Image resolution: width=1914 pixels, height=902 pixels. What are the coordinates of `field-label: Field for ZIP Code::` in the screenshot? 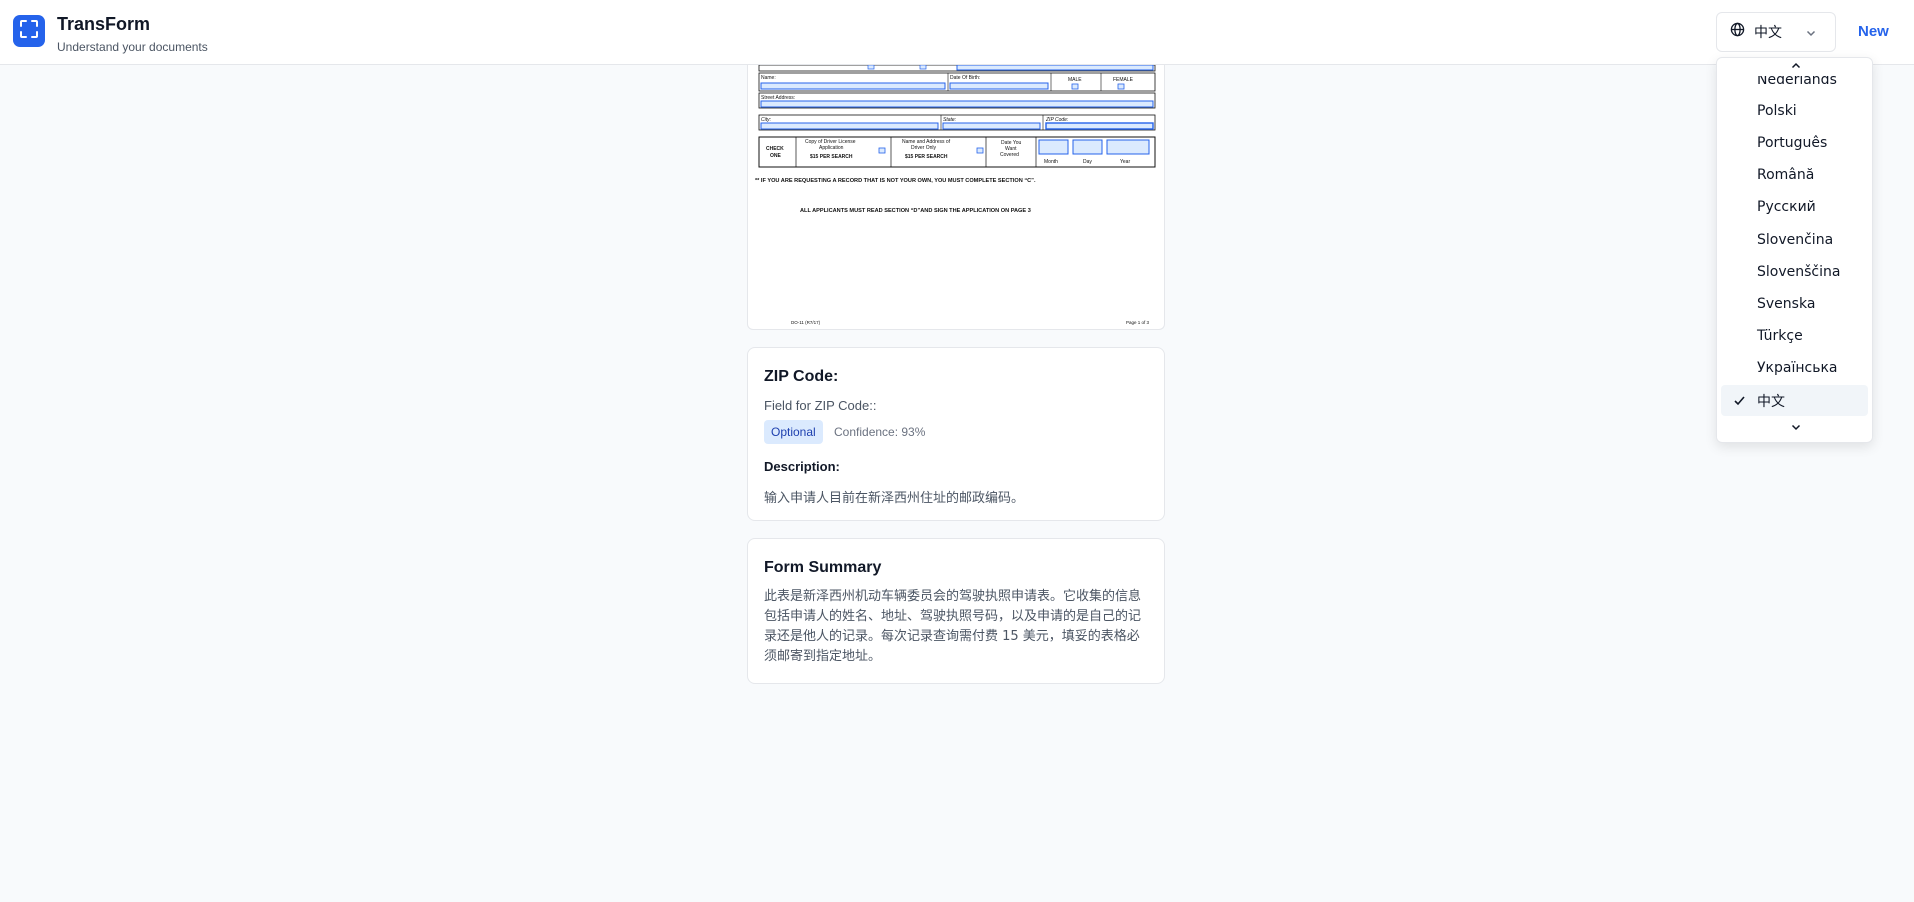 It's located at (820, 405).